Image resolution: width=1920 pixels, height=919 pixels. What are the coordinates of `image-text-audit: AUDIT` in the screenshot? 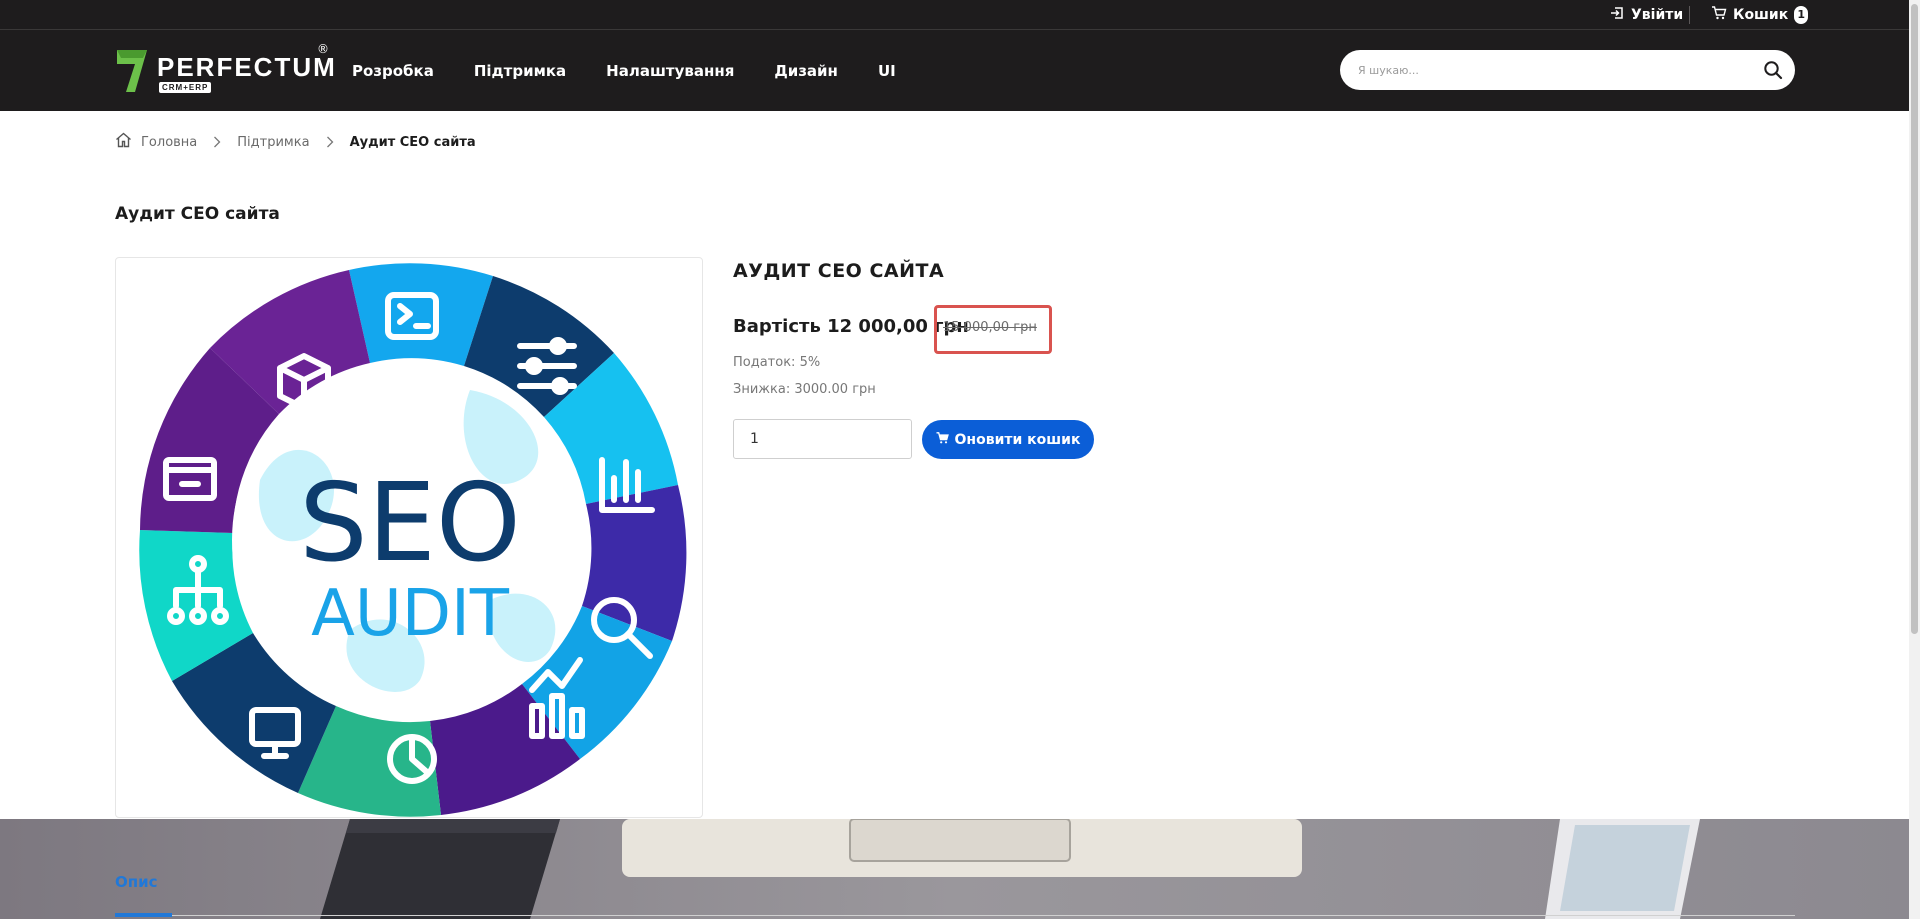 It's located at (410, 614).